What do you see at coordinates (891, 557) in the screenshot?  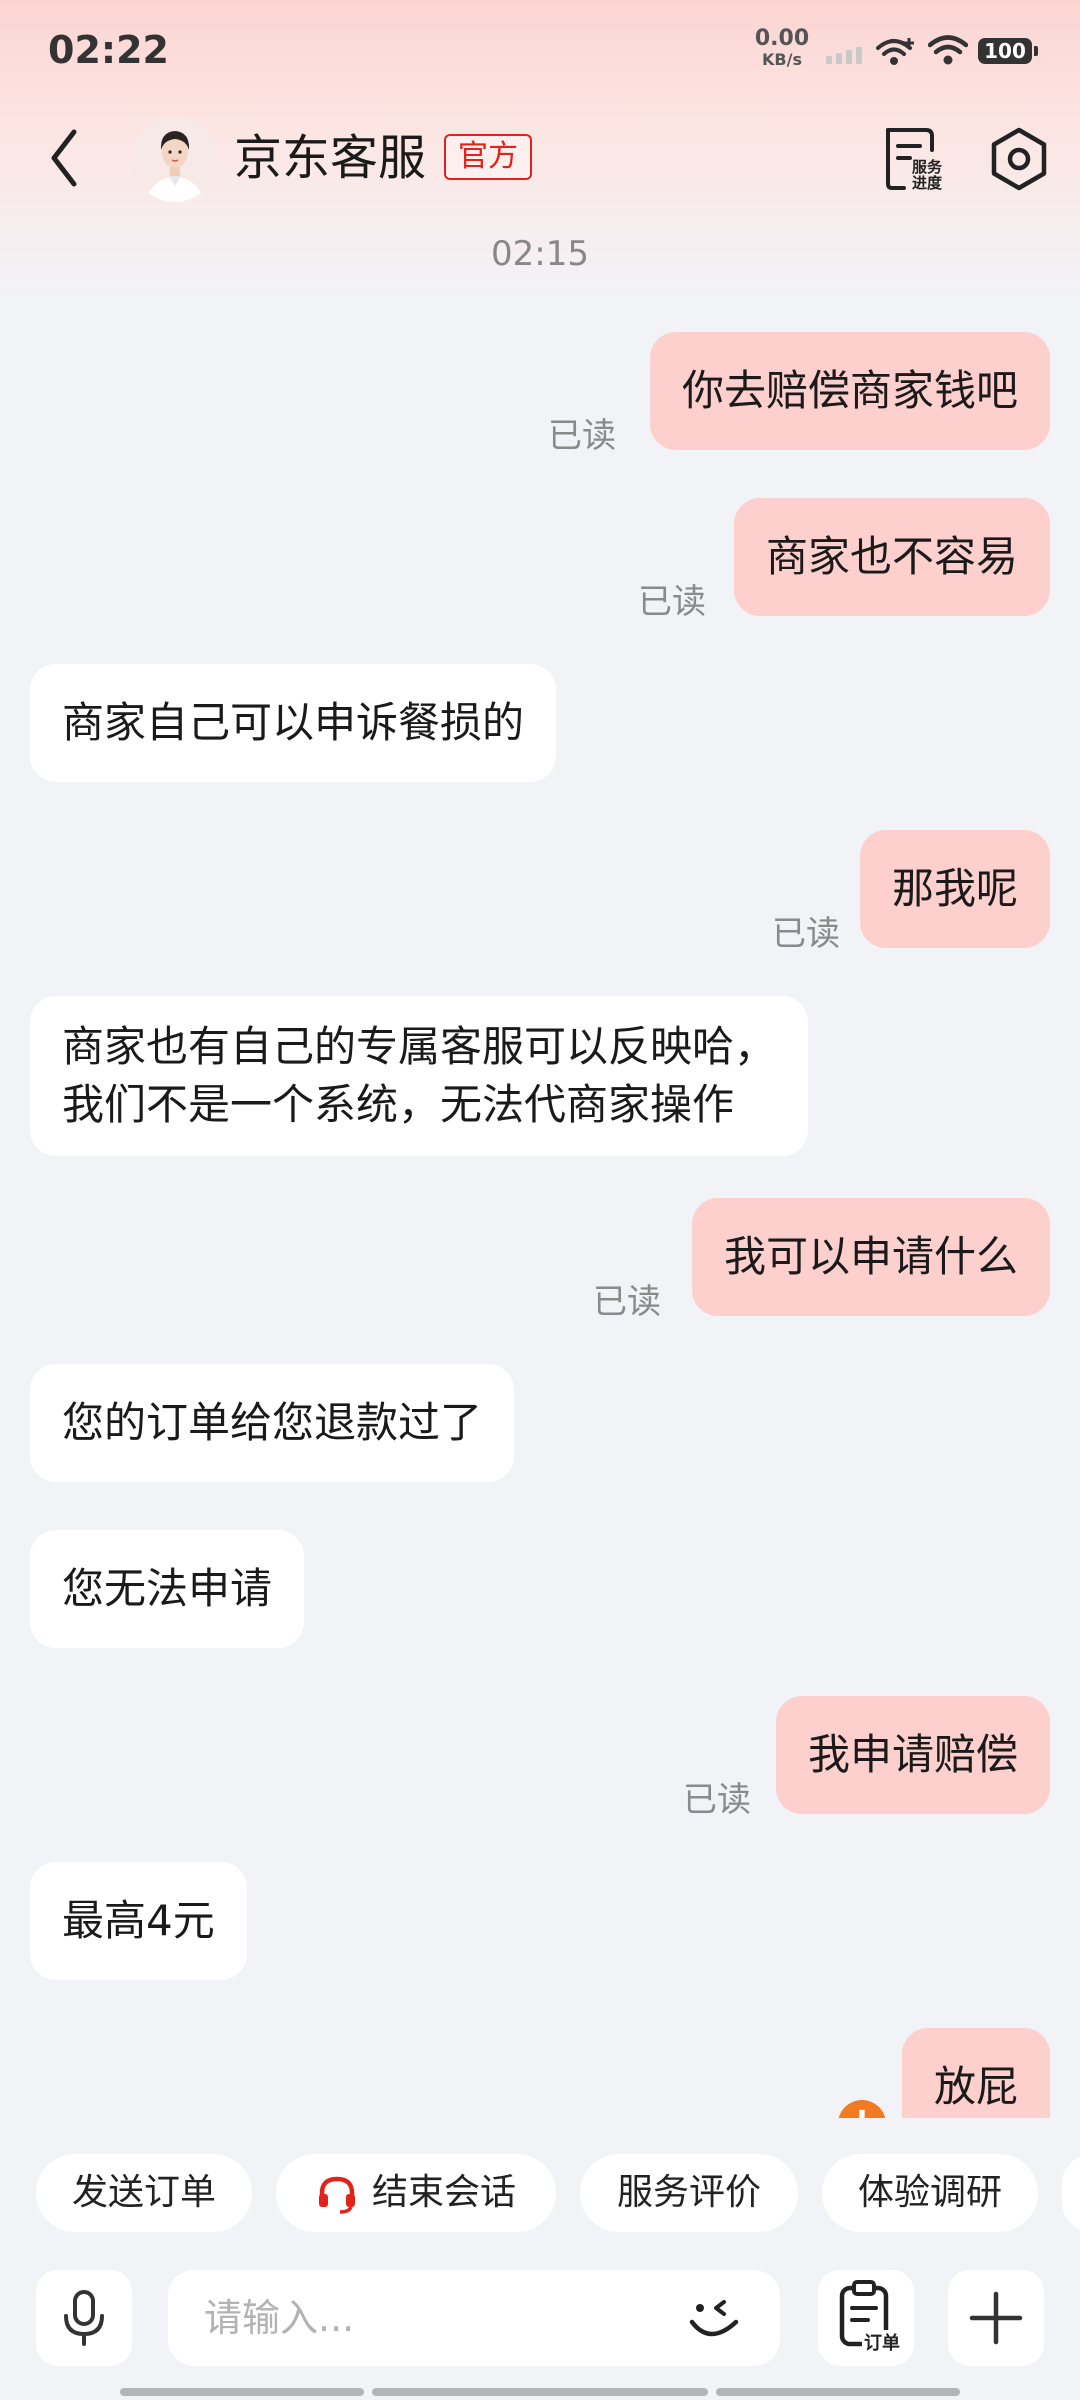 I see `message-bubble-sent: 商家也不容易` at bounding box center [891, 557].